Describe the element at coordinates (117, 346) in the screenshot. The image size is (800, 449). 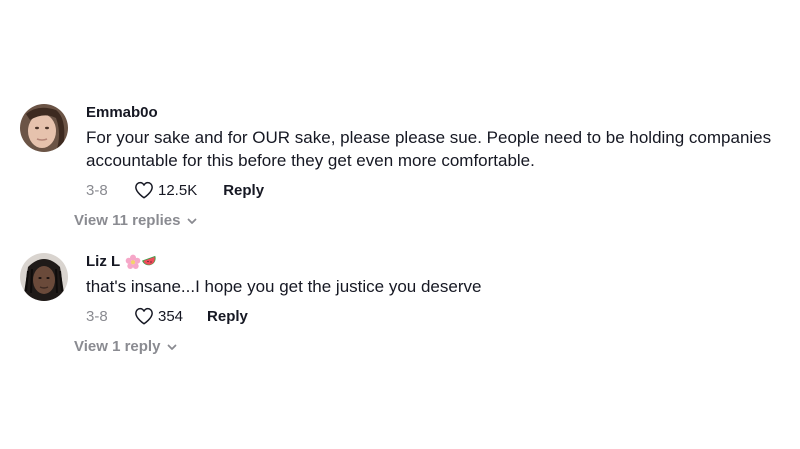
I see `view-replies-label: View 1 reply` at that location.